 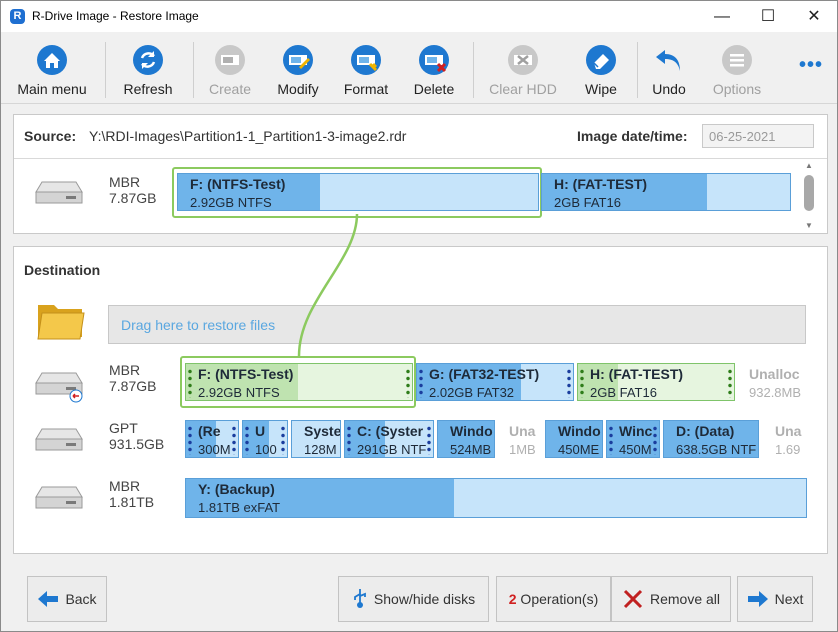 What do you see at coordinates (811, 65) in the screenshot?
I see `more-button: •••` at bounding box center [811, 65].